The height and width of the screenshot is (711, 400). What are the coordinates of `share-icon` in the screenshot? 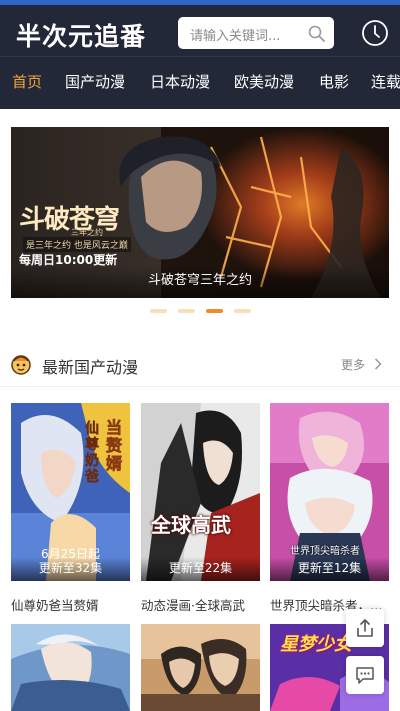 It's located at (365, 628).